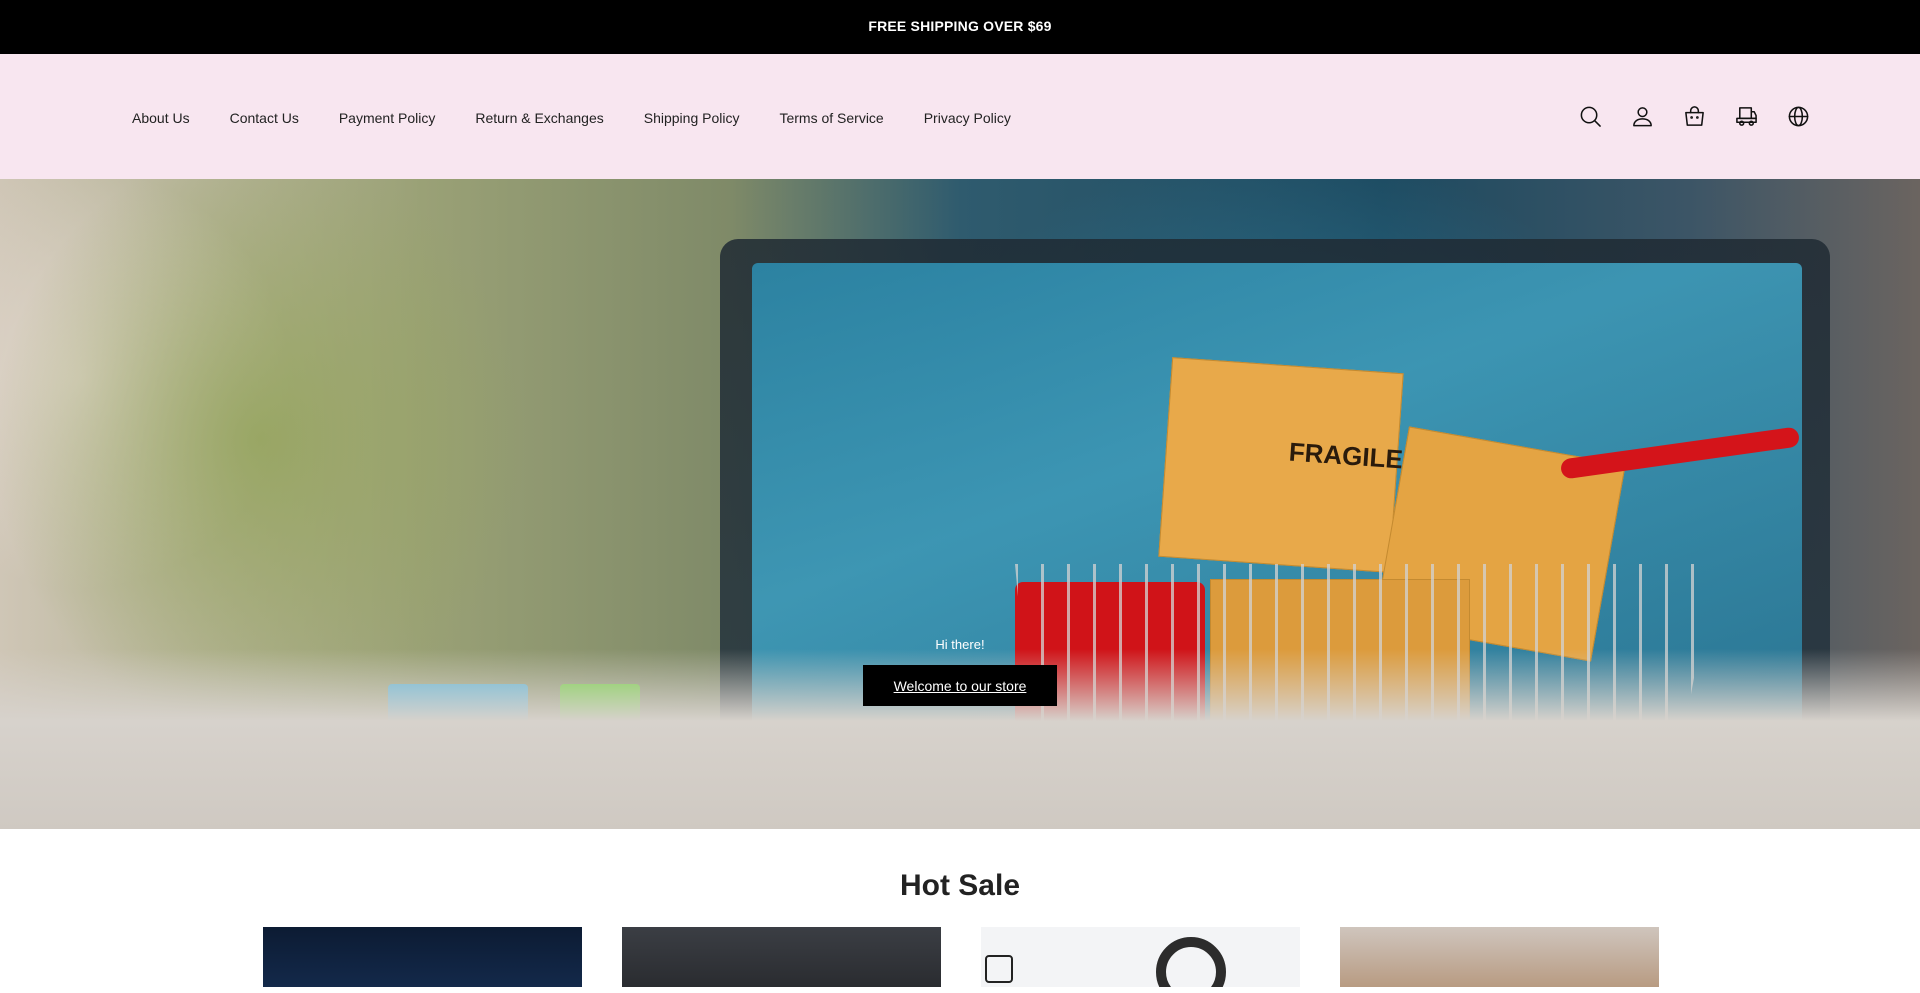 This screenshot has height=993, width=1920. I want to click on welcome-button: Welcome to our store, so click(960, 685).